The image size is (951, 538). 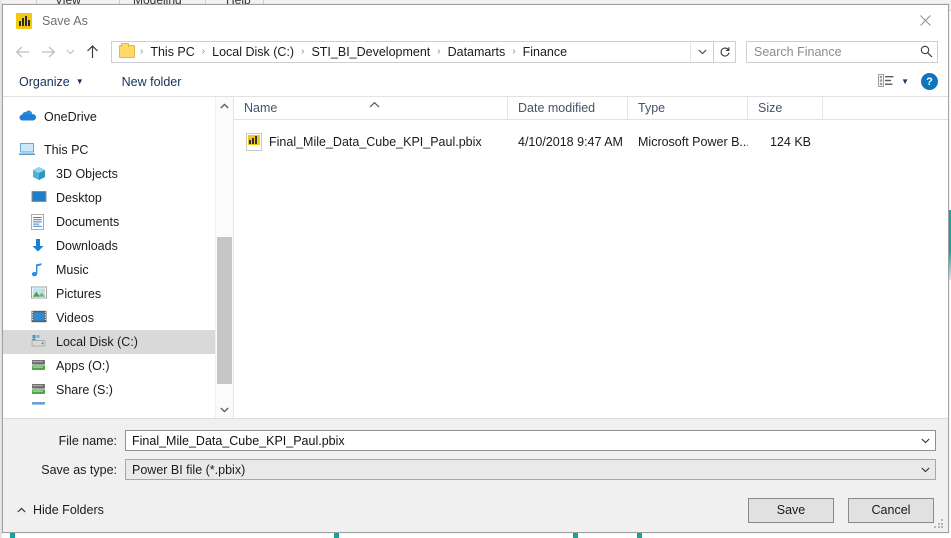 I want to click on sidebar-item-label: Desktop, so click(x=79, y=198).